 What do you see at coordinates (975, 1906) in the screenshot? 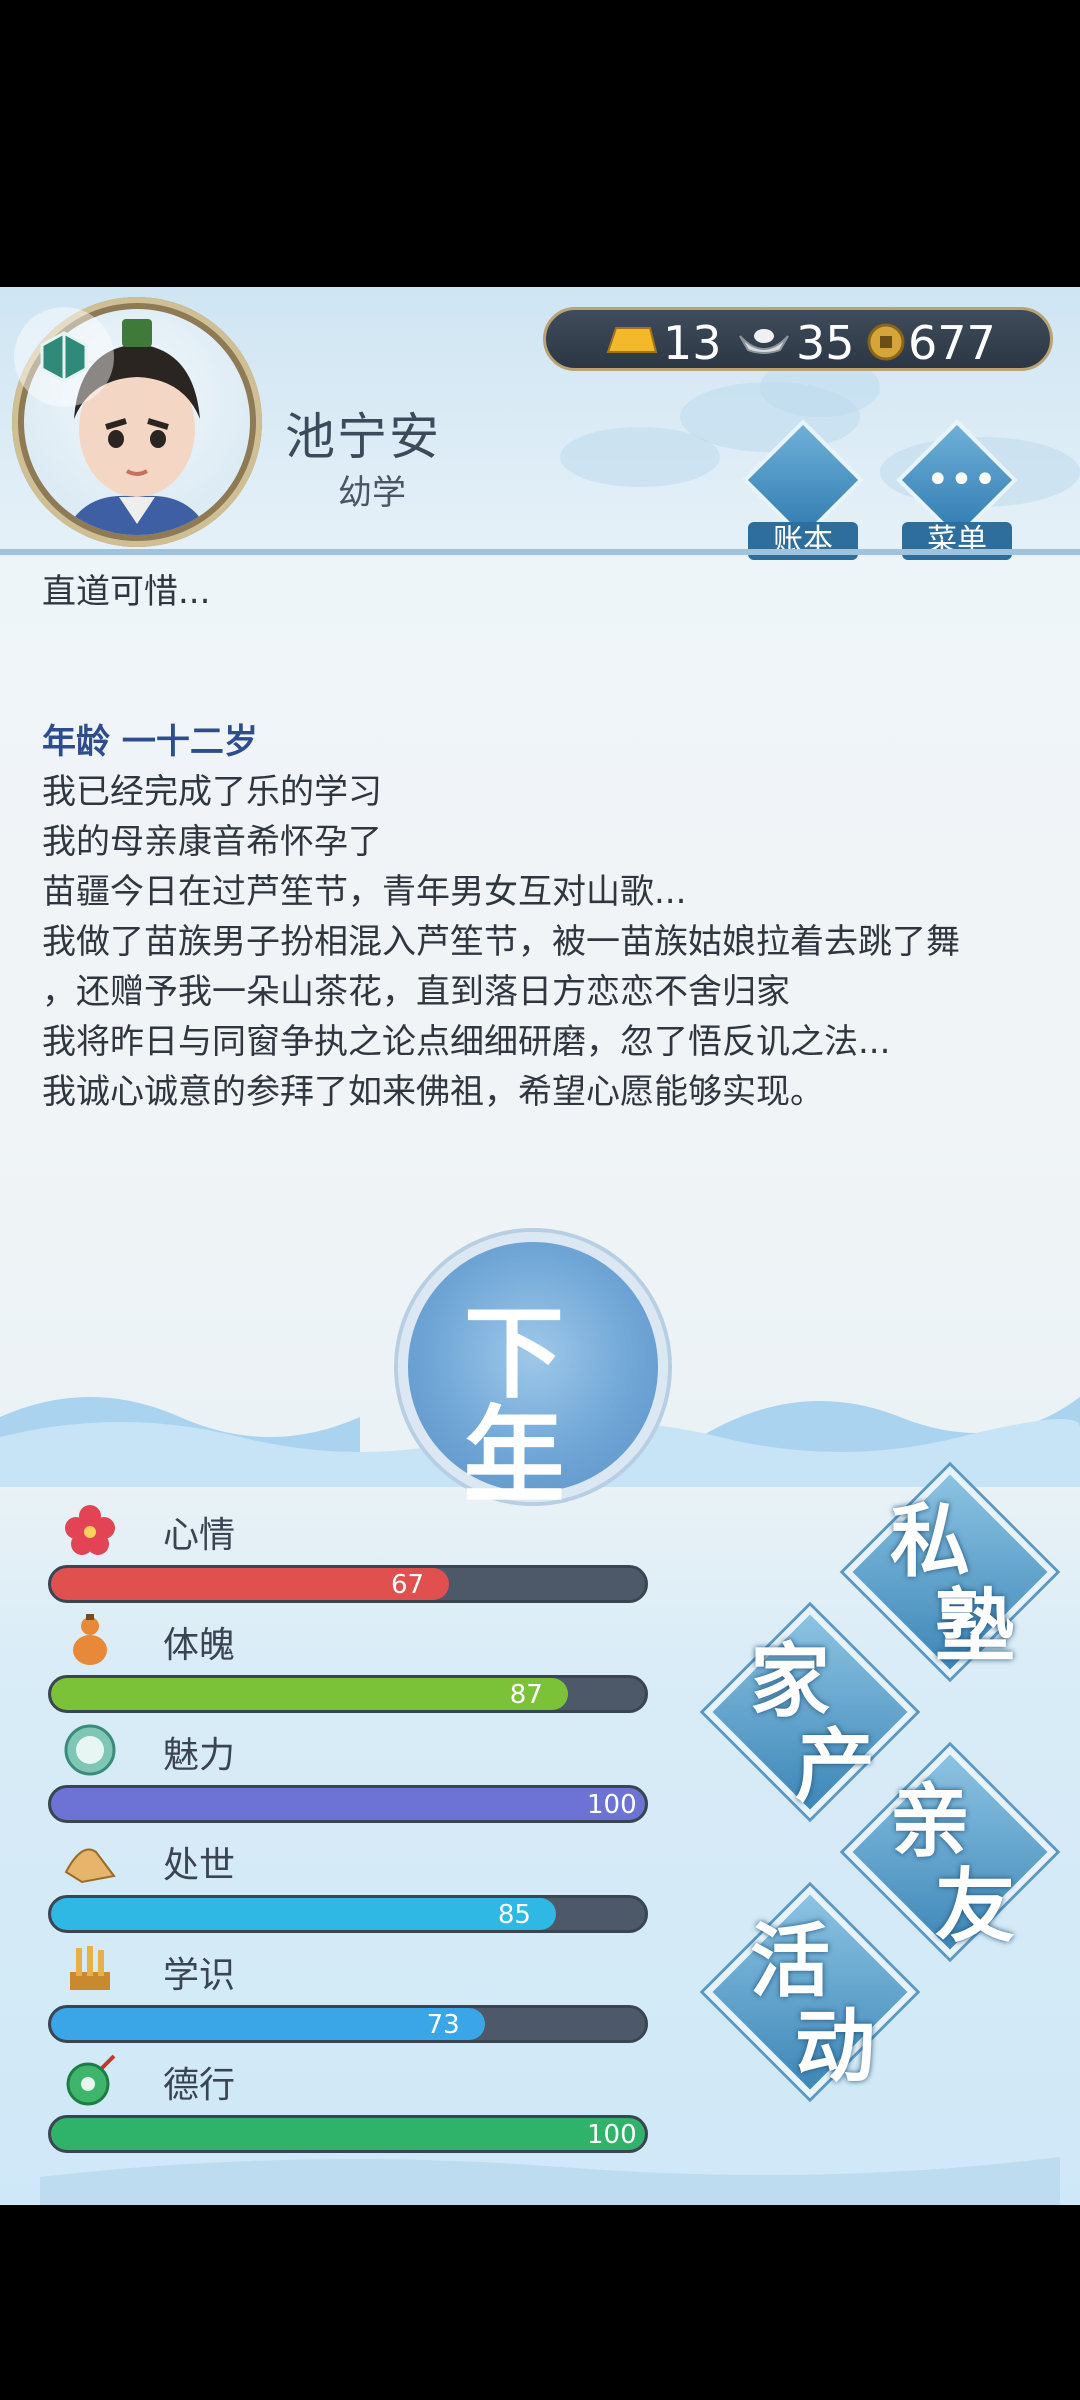
I see `relatives-label-2: 友` at bounding box center [975, 1906].